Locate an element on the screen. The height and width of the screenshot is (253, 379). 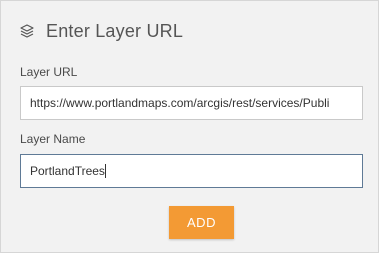
layers-icon is located at coordinates (27, 31).